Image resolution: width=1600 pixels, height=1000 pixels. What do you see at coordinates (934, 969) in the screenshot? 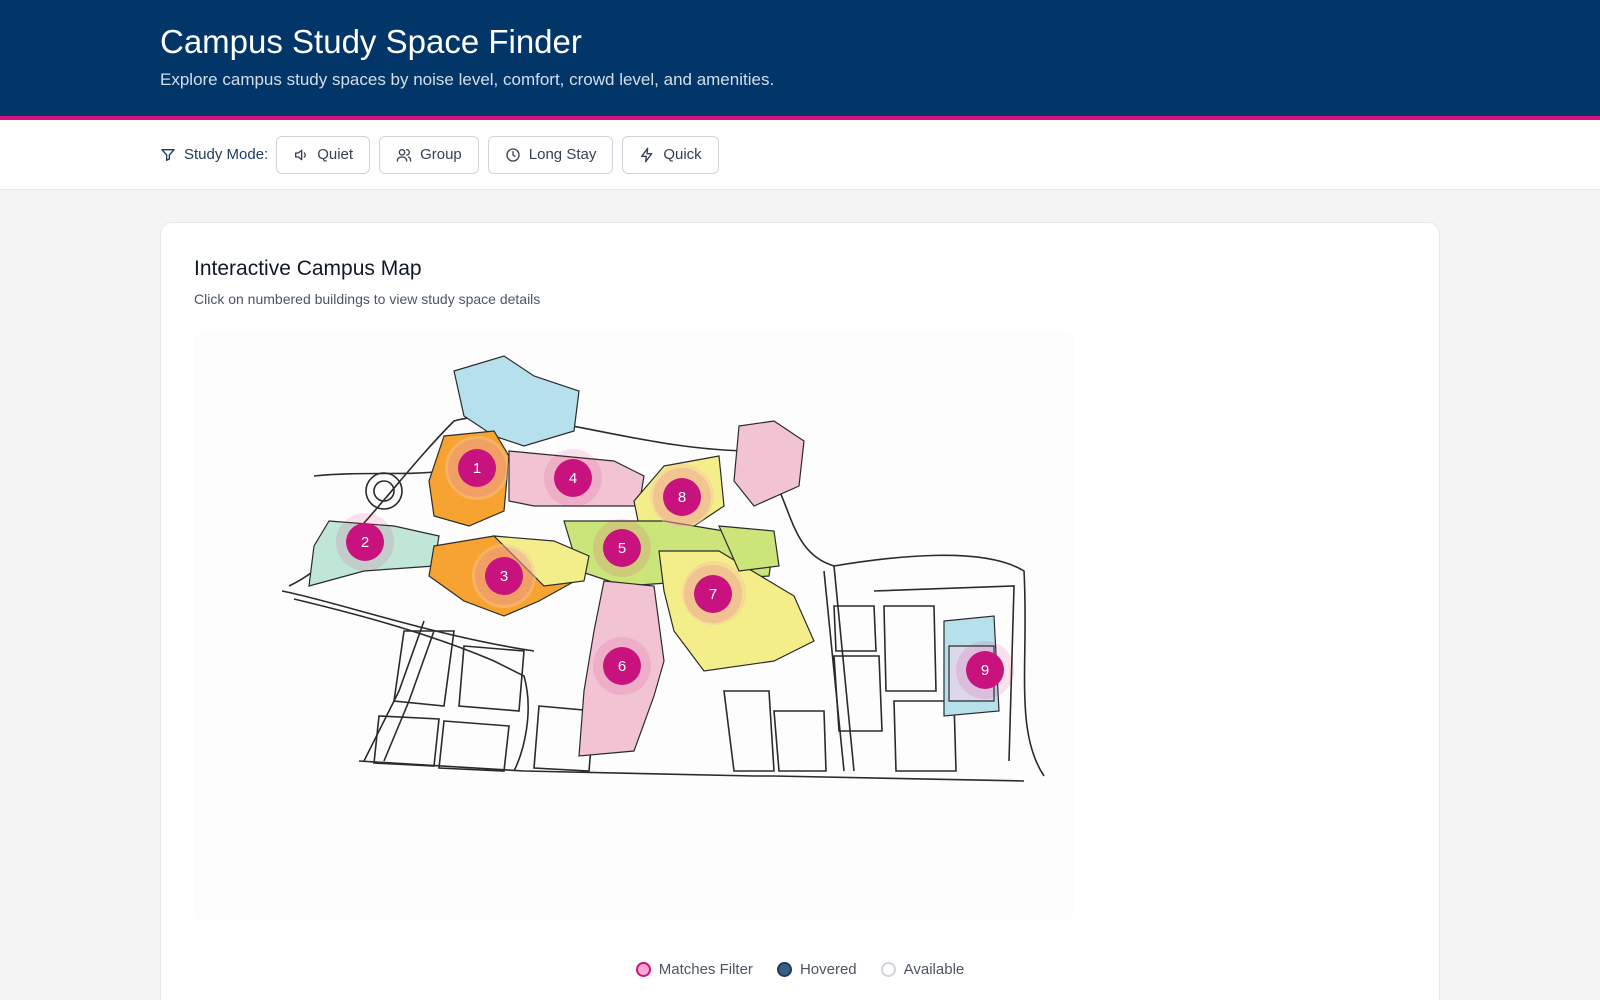
I see `legend-label: Available` at bounding box center [934, 969].